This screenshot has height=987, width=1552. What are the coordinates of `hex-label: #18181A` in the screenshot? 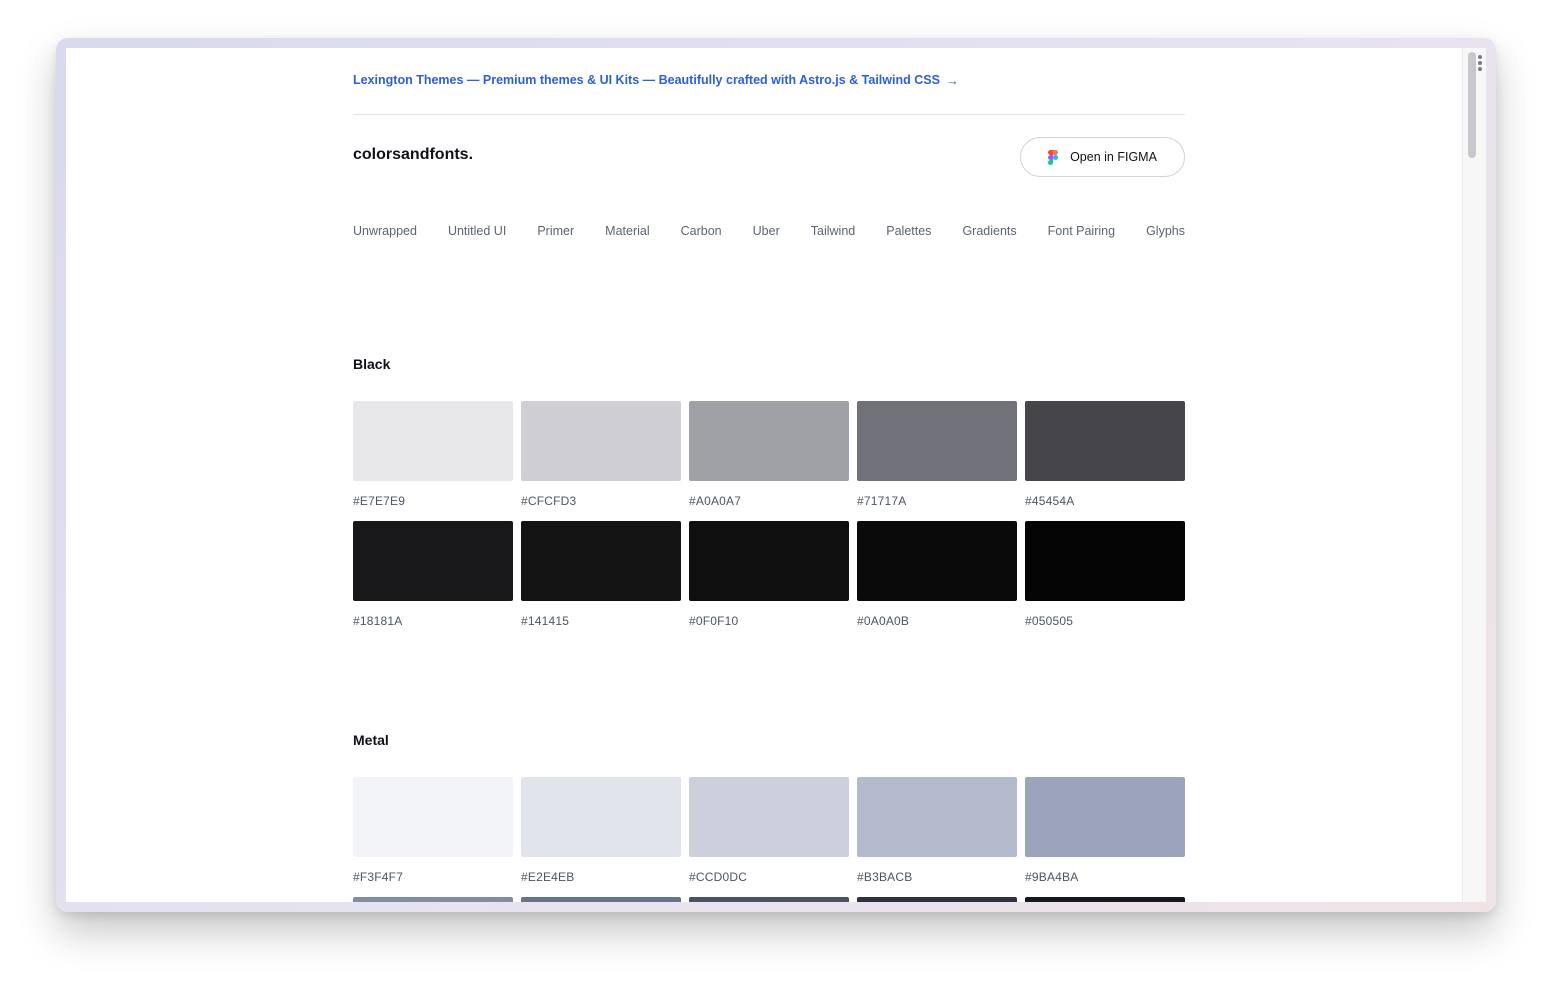 It's located at (378, 621).